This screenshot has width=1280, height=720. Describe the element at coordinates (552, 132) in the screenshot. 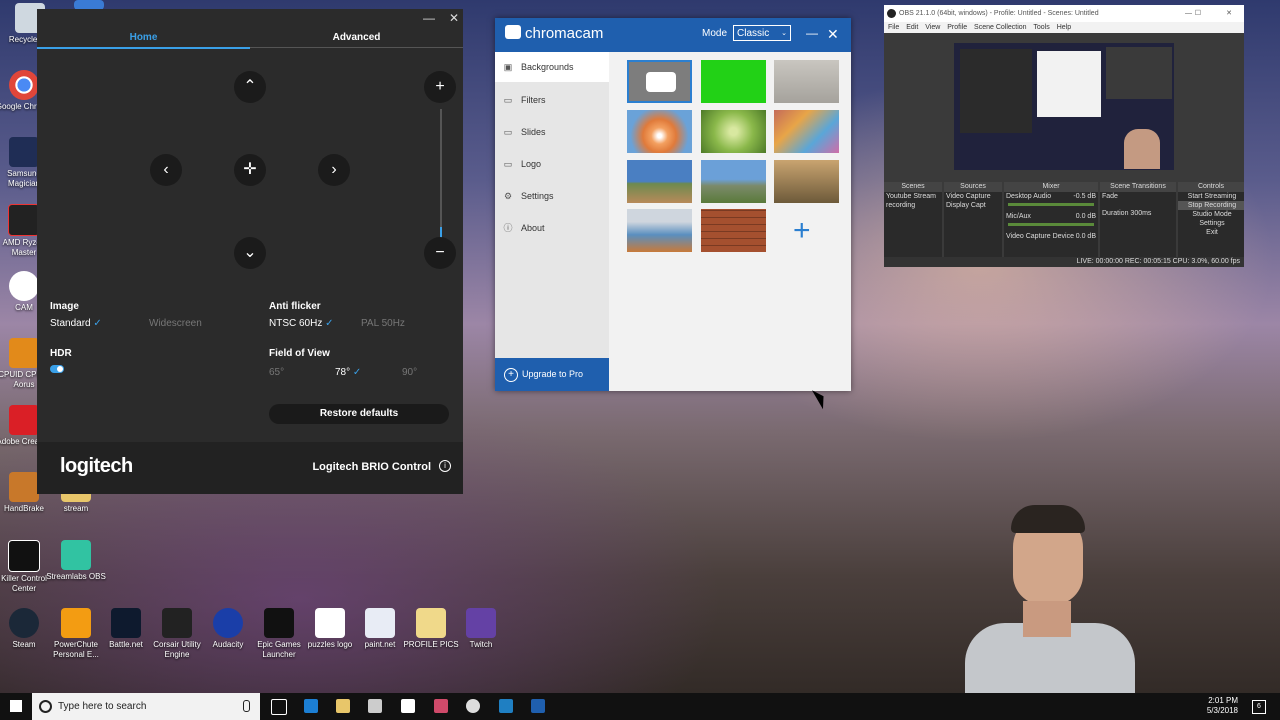

I see `sidebar-item-slides: ▭ Slides` at that location.